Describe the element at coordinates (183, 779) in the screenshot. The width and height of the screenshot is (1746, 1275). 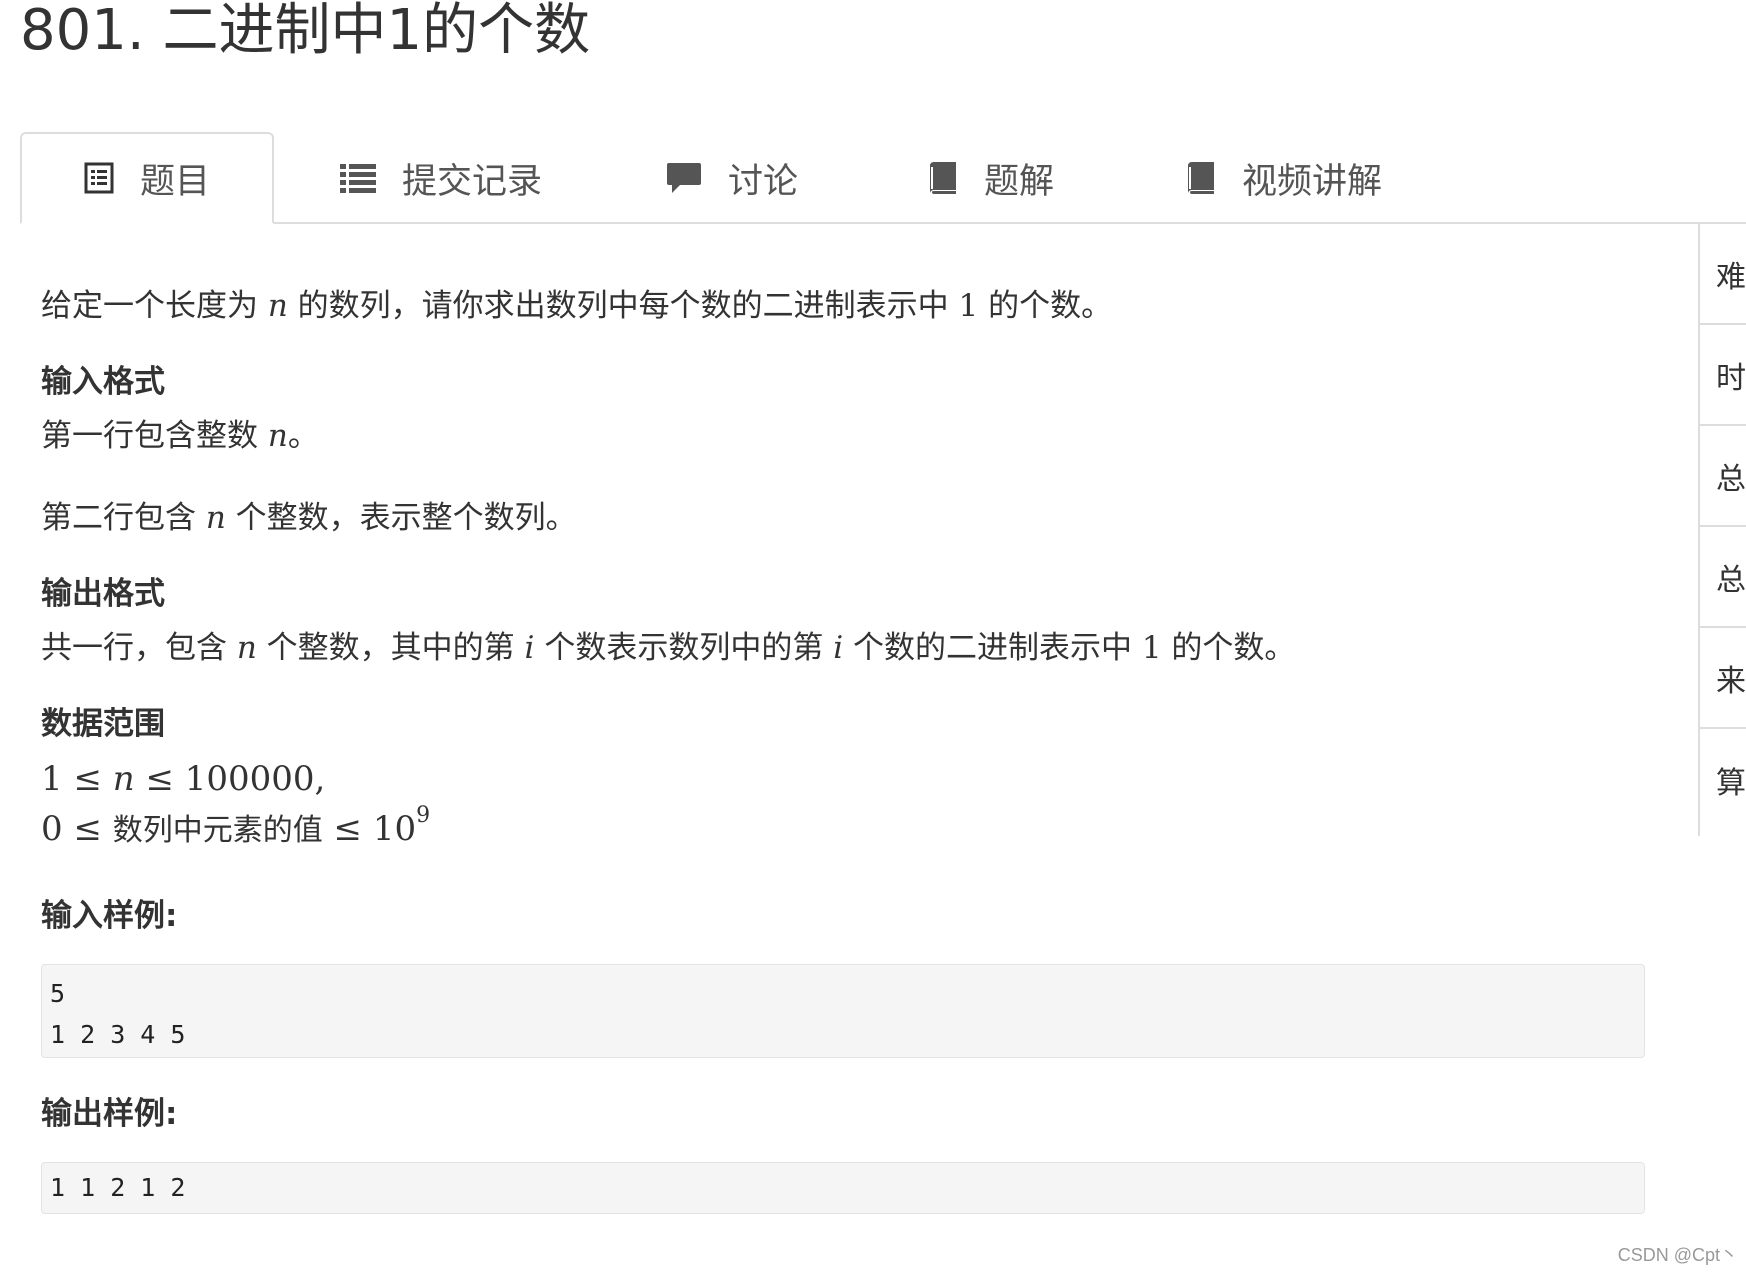
I see `range-line-1: 1 ≤ n ≤ 100000,` at that location.